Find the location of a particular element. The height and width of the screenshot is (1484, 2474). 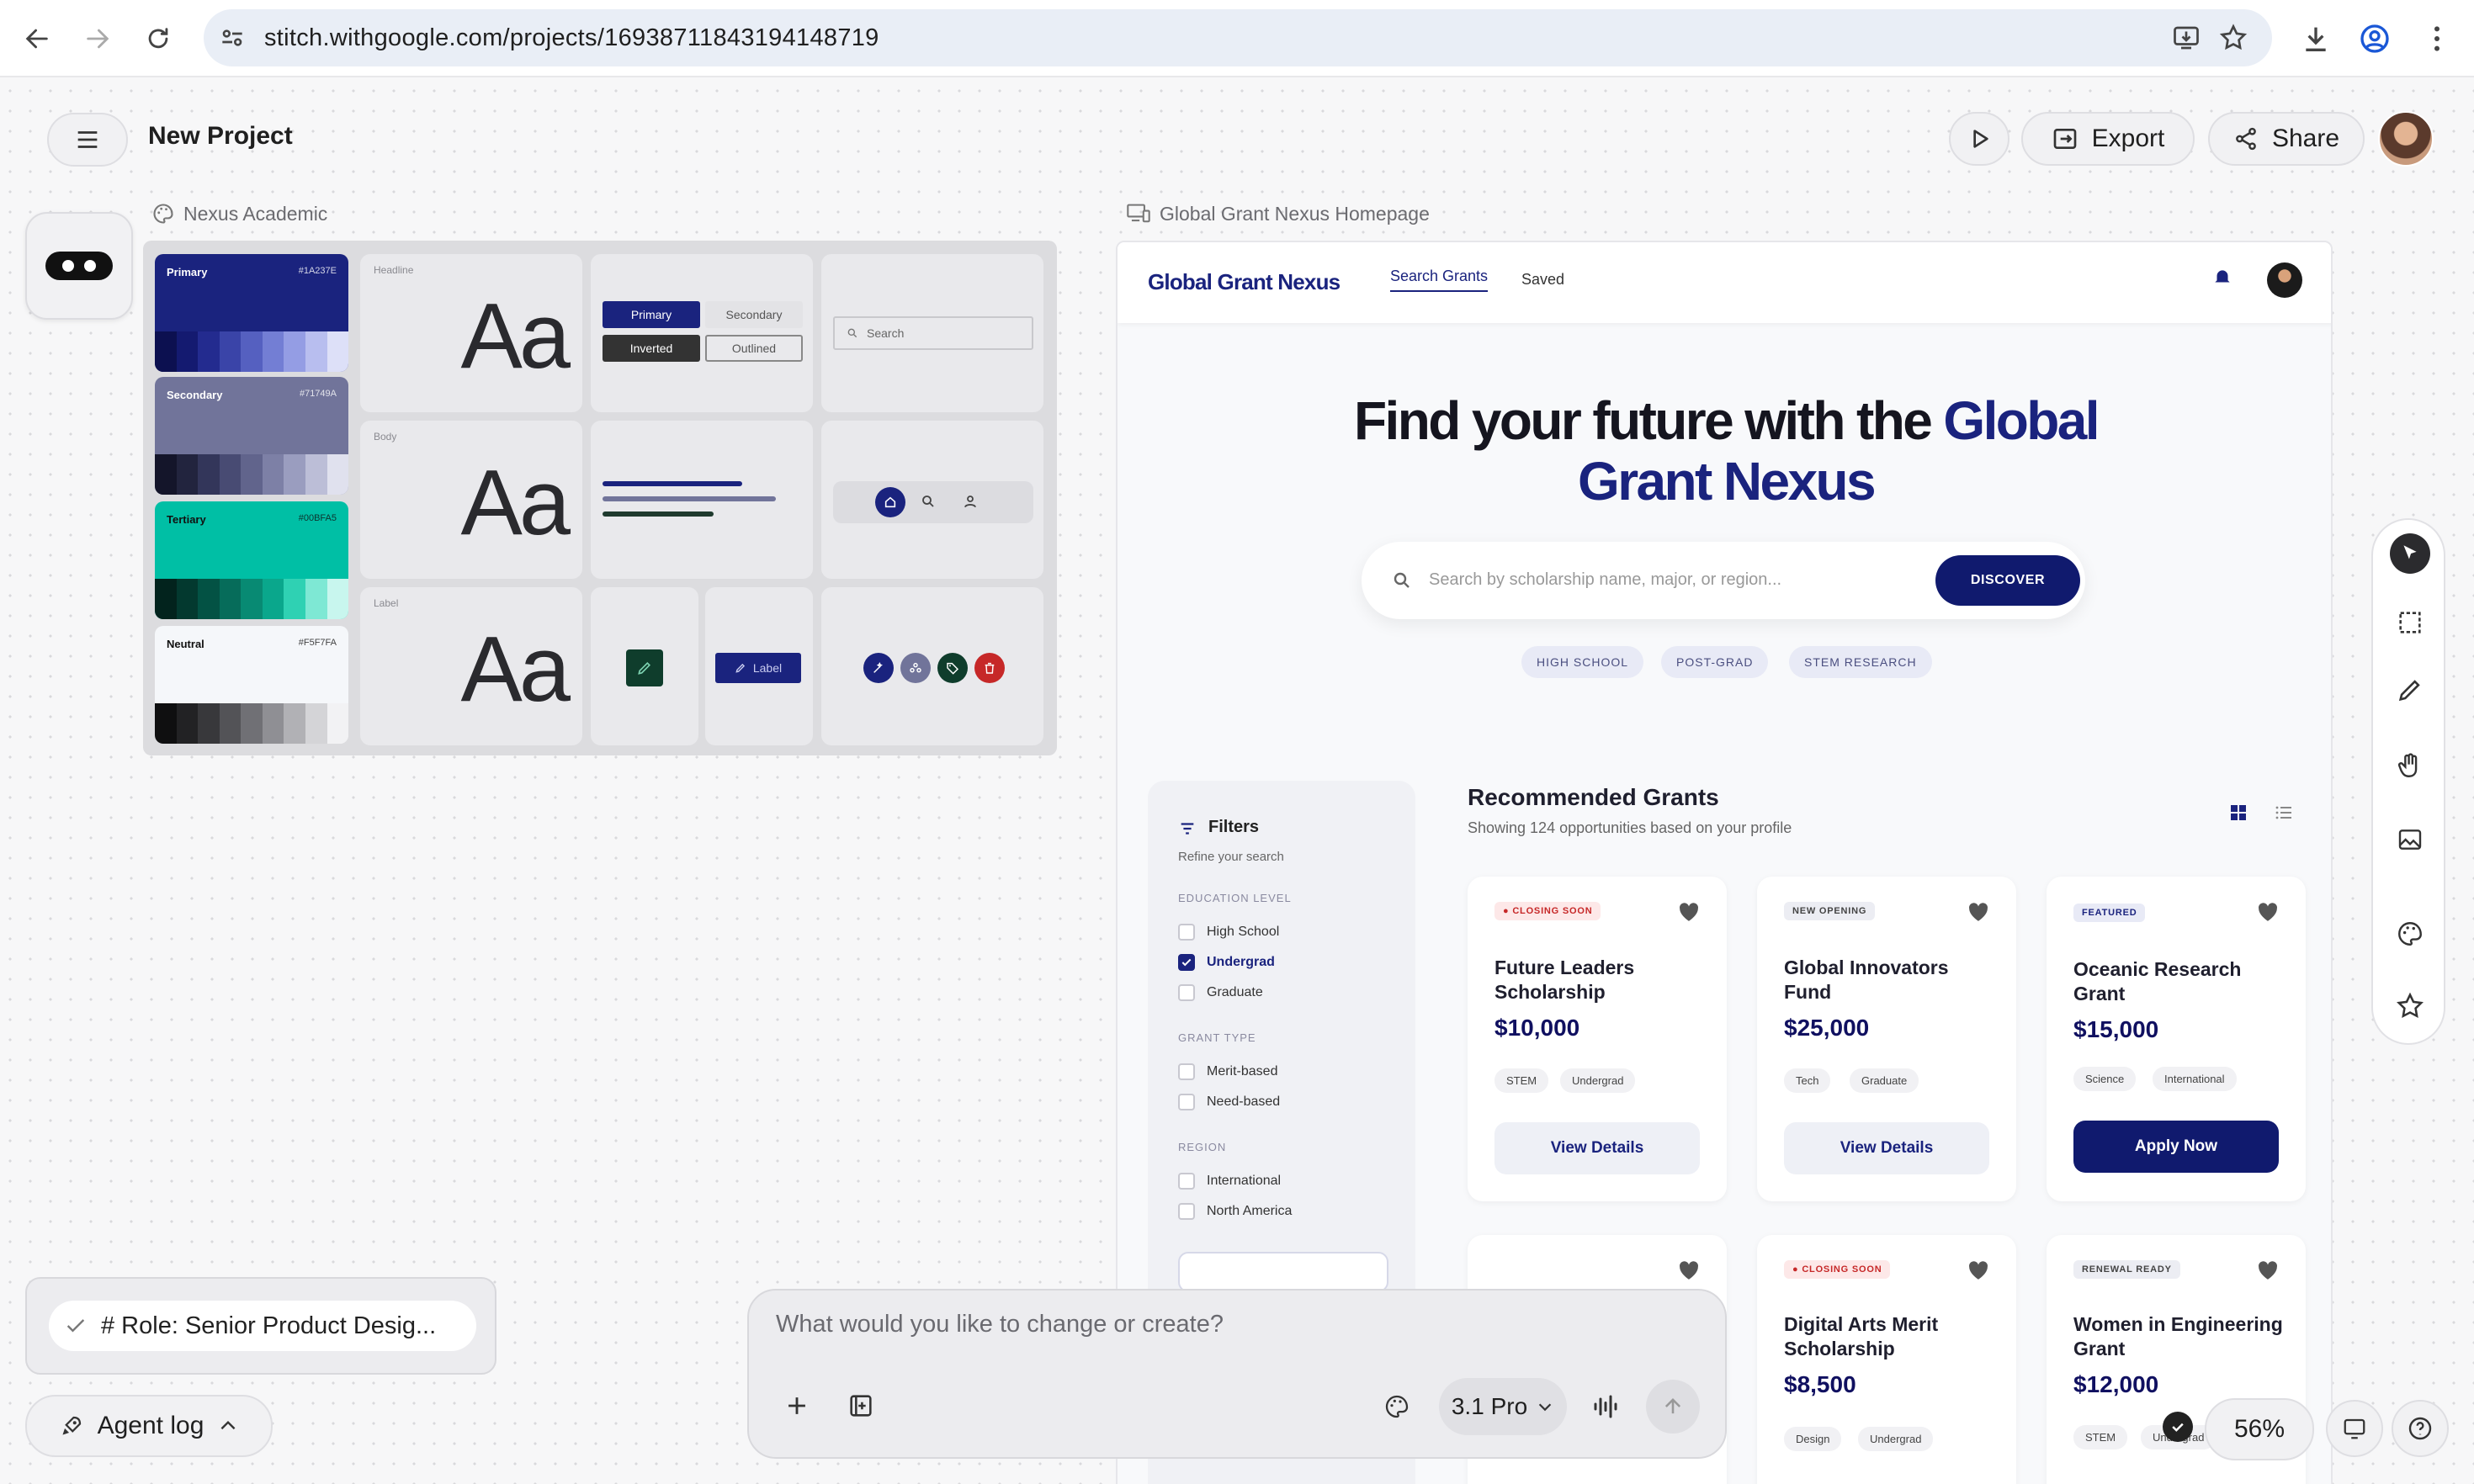

user-avatar is located at coordinates (2406, 139).